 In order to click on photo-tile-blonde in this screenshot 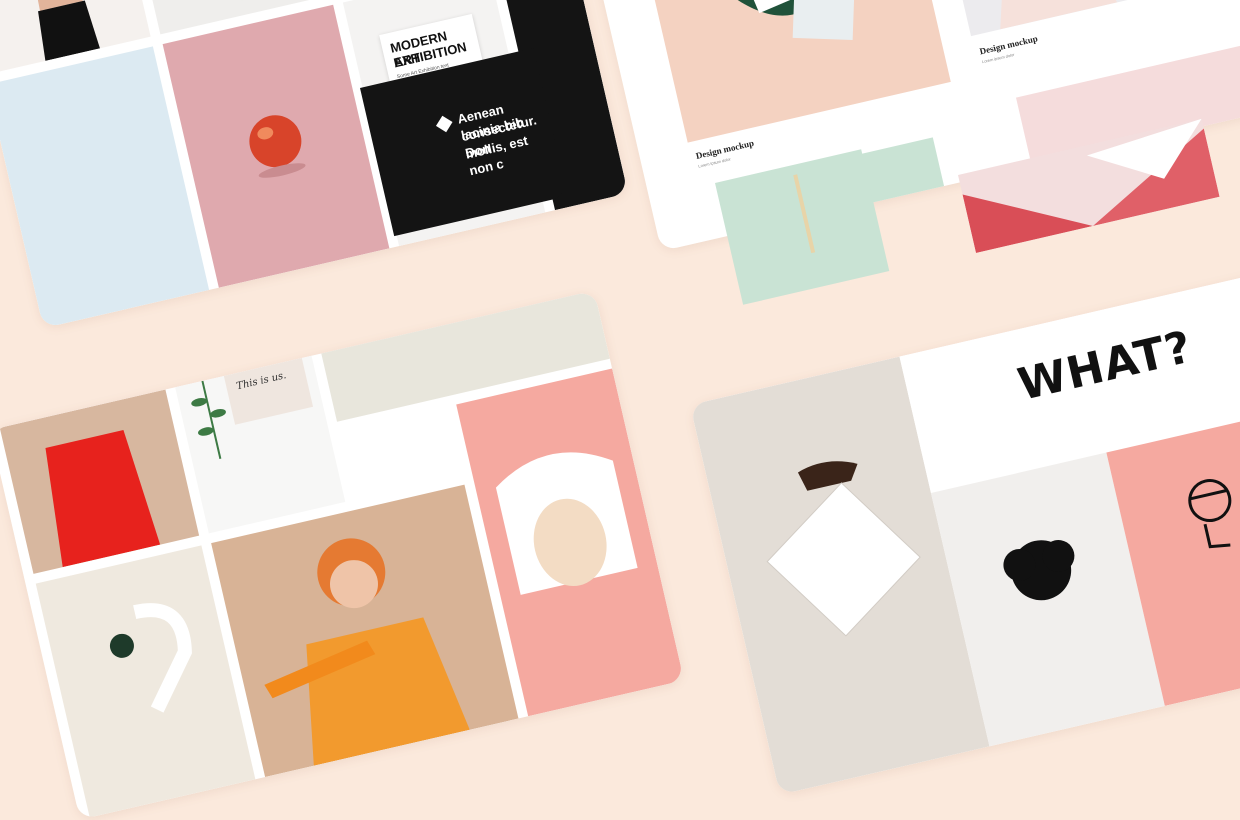, I will do `click(1041, 18)`.